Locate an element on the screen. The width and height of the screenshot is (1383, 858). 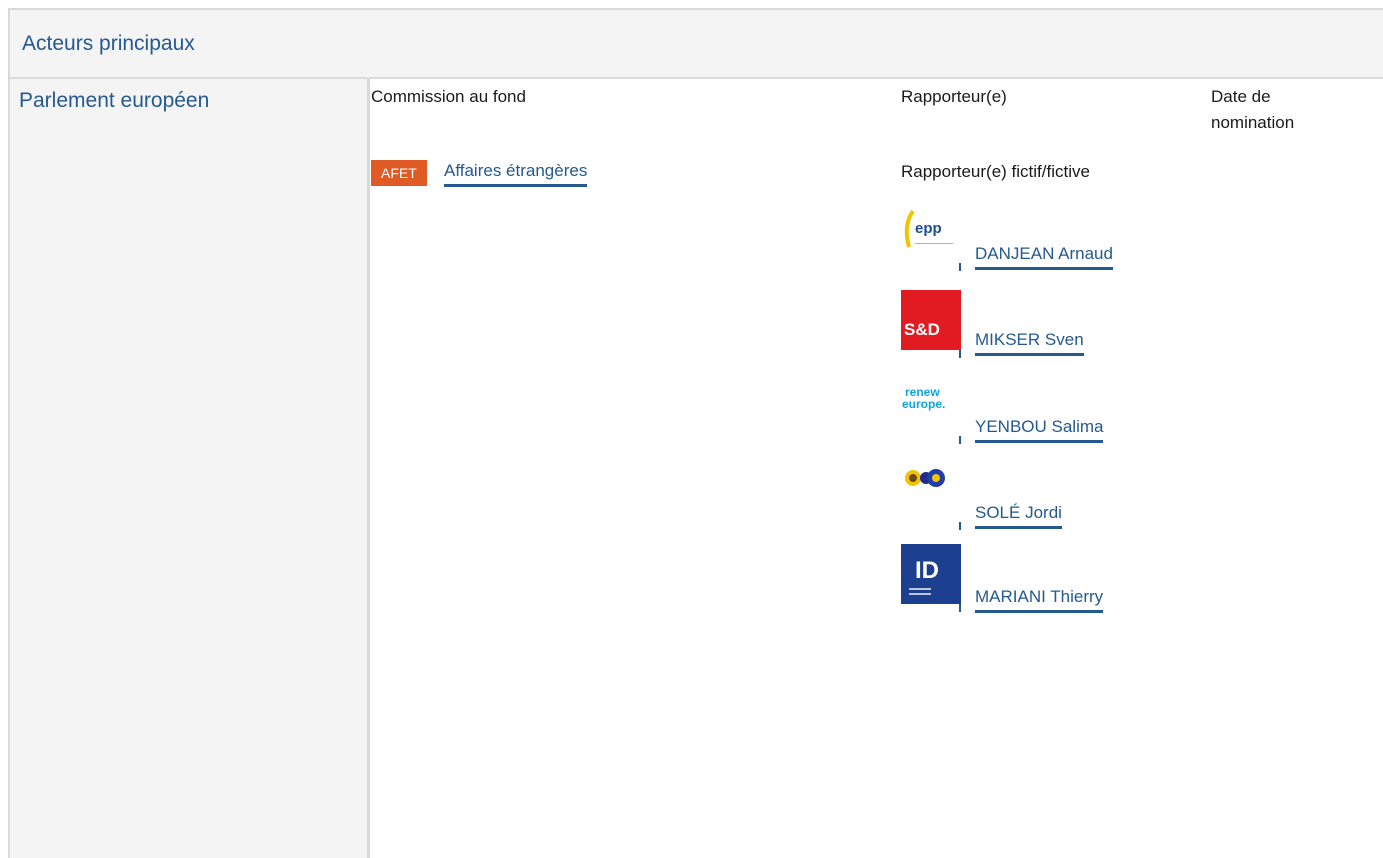
renew-logo-graphic: renew europe. is located at coordinates (923, 398).